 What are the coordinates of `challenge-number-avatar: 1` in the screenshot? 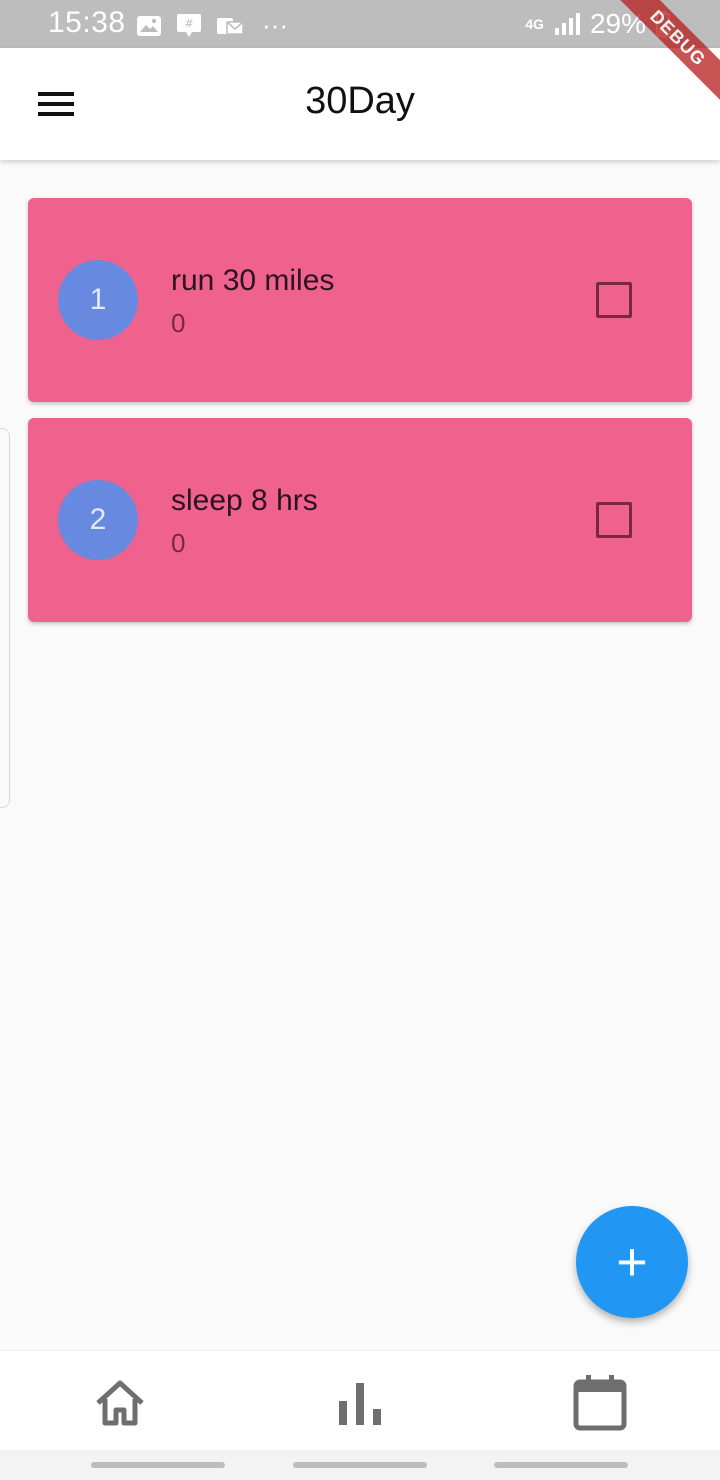 It's located at (98, 300).